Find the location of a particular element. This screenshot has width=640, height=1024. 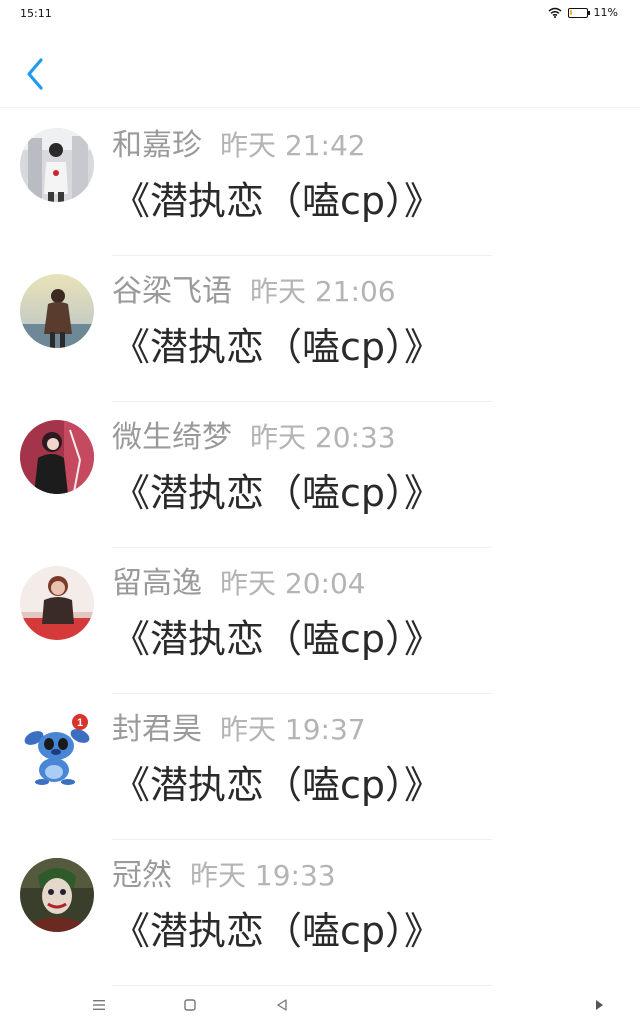

comment-item: 和嘉珍 昨天 21:42 《潜执恋（嗑cp）》 is located at coordinates (320, 183).